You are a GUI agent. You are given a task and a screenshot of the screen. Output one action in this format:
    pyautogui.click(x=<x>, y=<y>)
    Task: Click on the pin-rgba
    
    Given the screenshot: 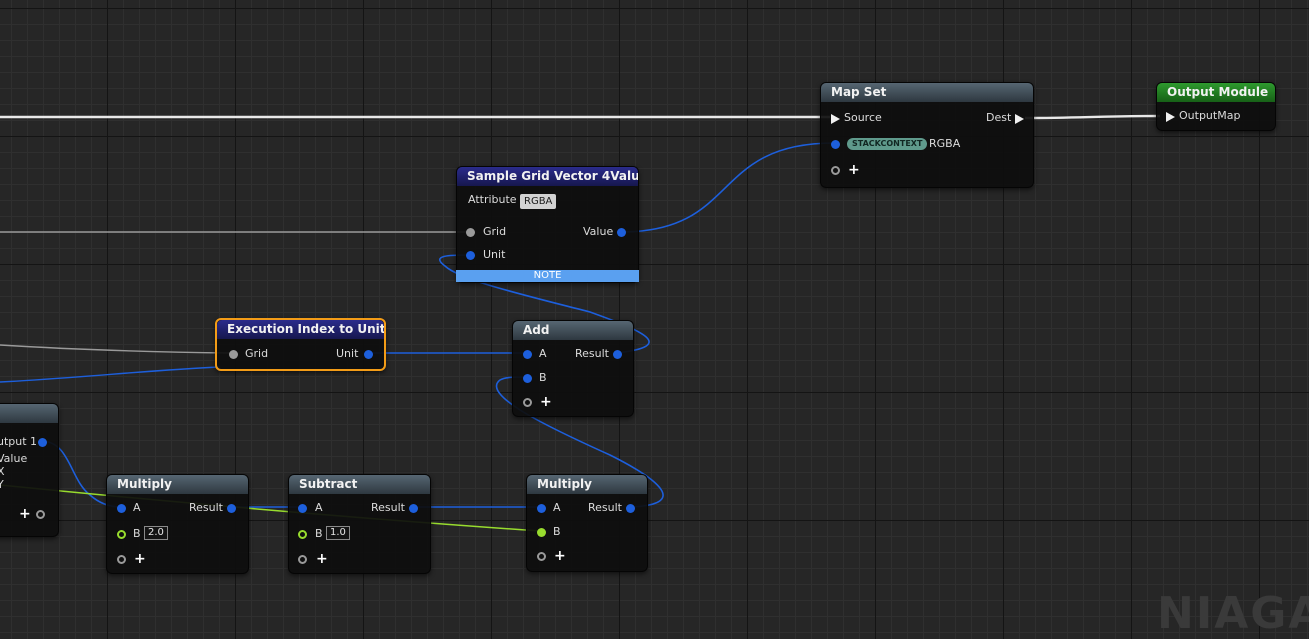 What is the action you would take?
    pyautogui.click(x=835, y=144)
    